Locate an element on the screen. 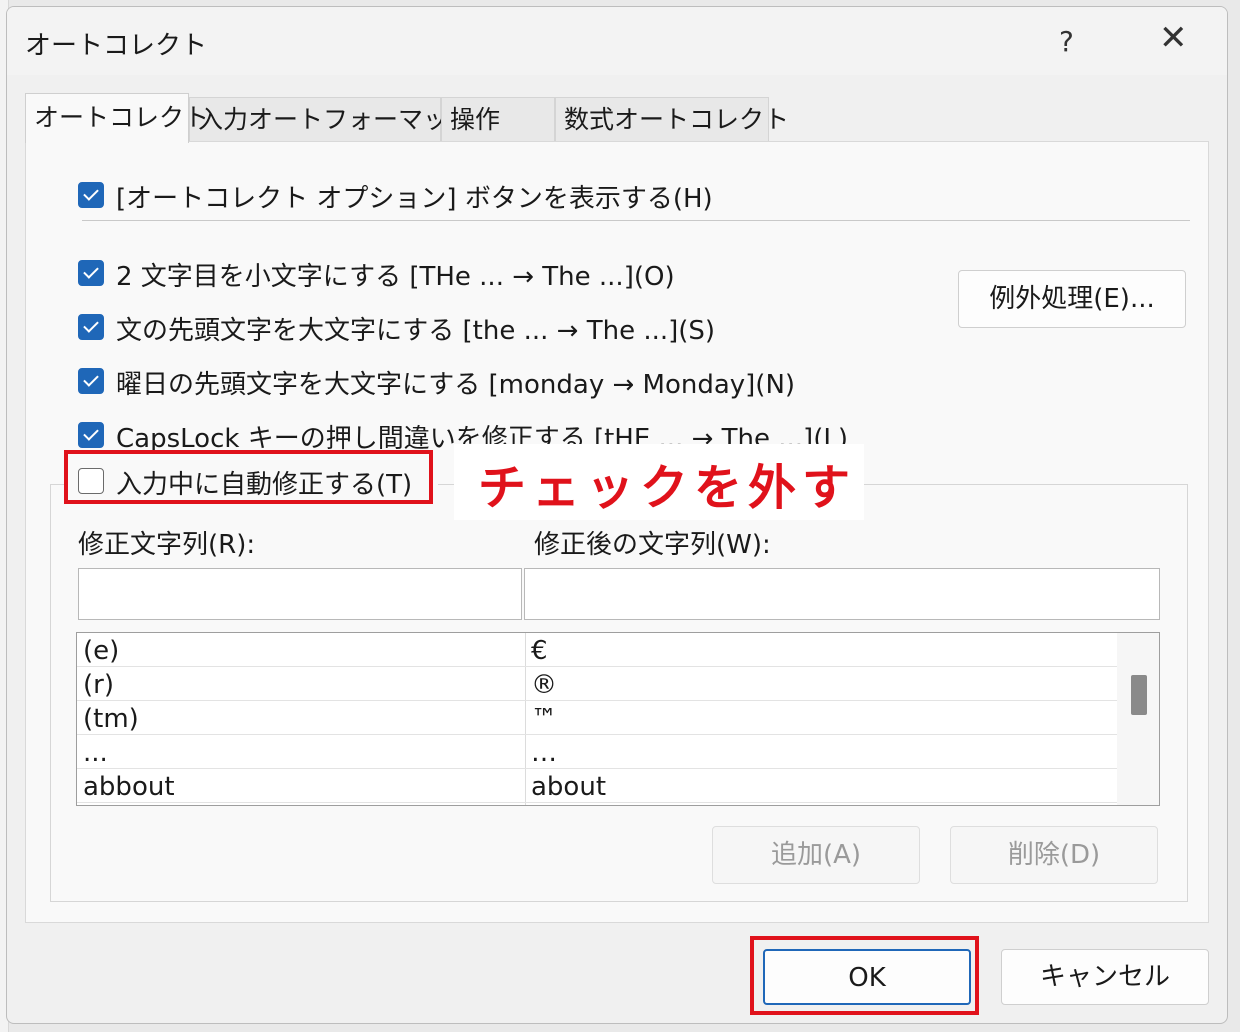  list-item: abbout about is located at coordinates (597, 786).